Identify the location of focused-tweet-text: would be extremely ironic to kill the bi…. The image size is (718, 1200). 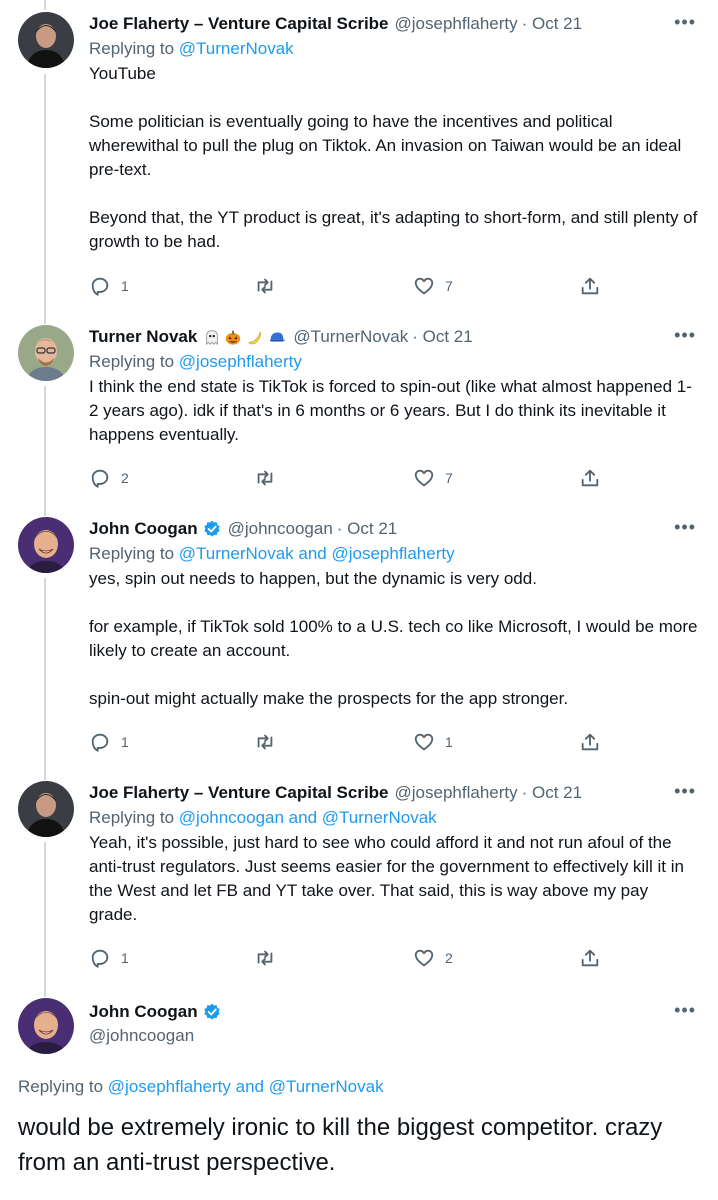
(340, 1145).